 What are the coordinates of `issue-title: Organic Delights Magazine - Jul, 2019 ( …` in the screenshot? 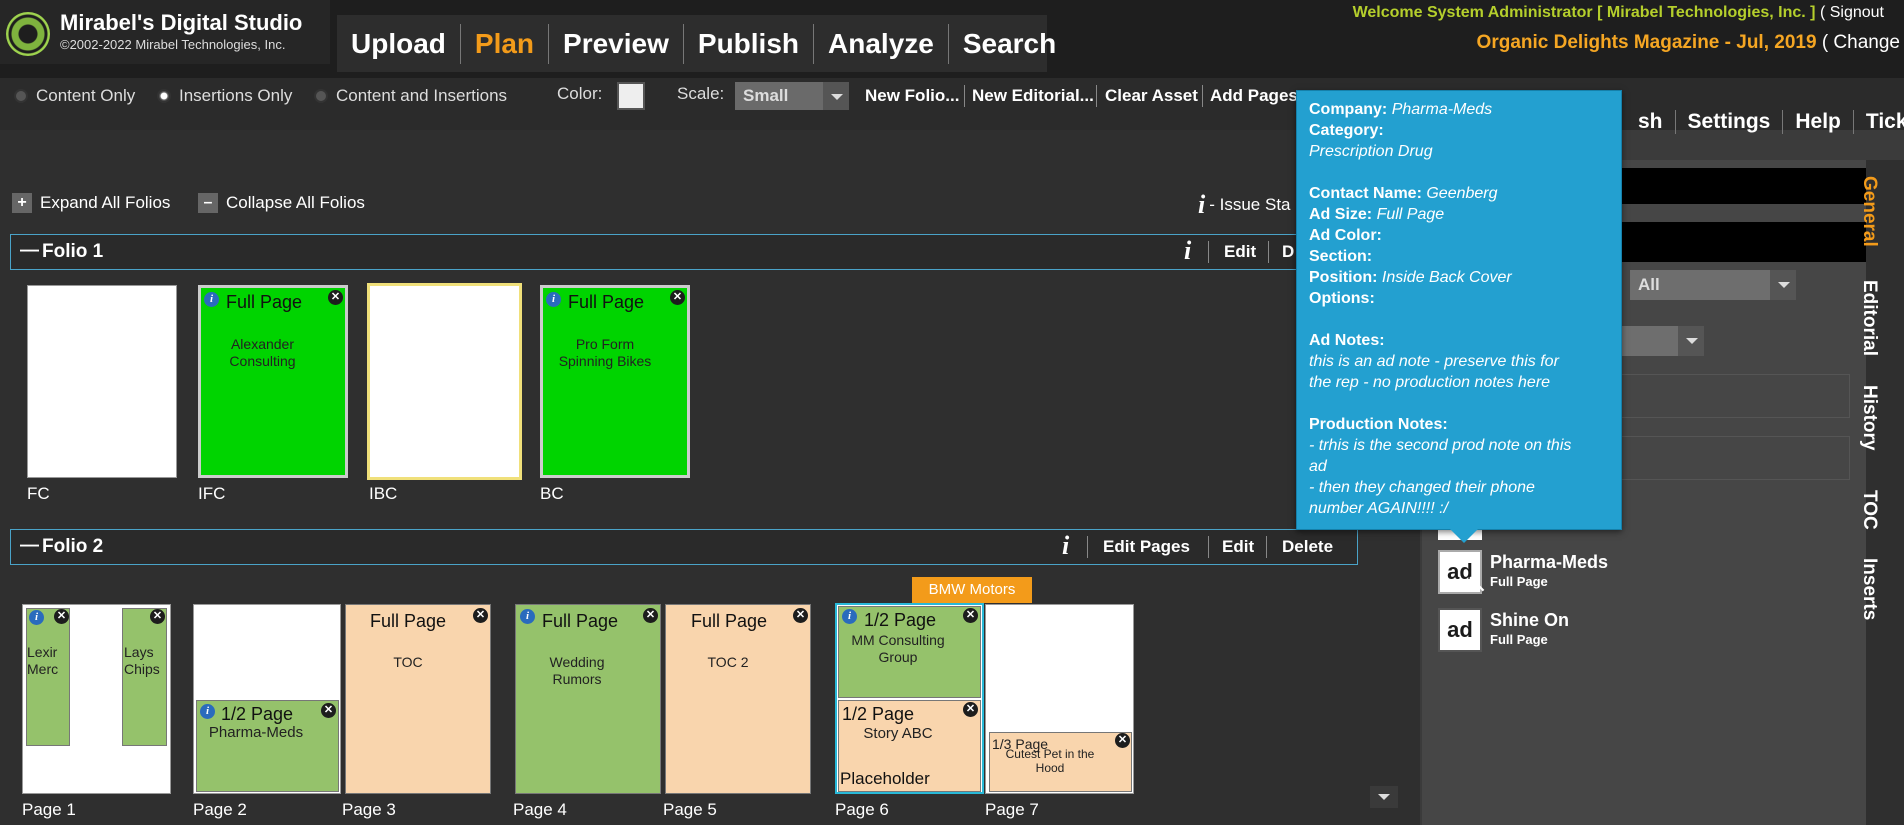 It's located at (1688, 43).